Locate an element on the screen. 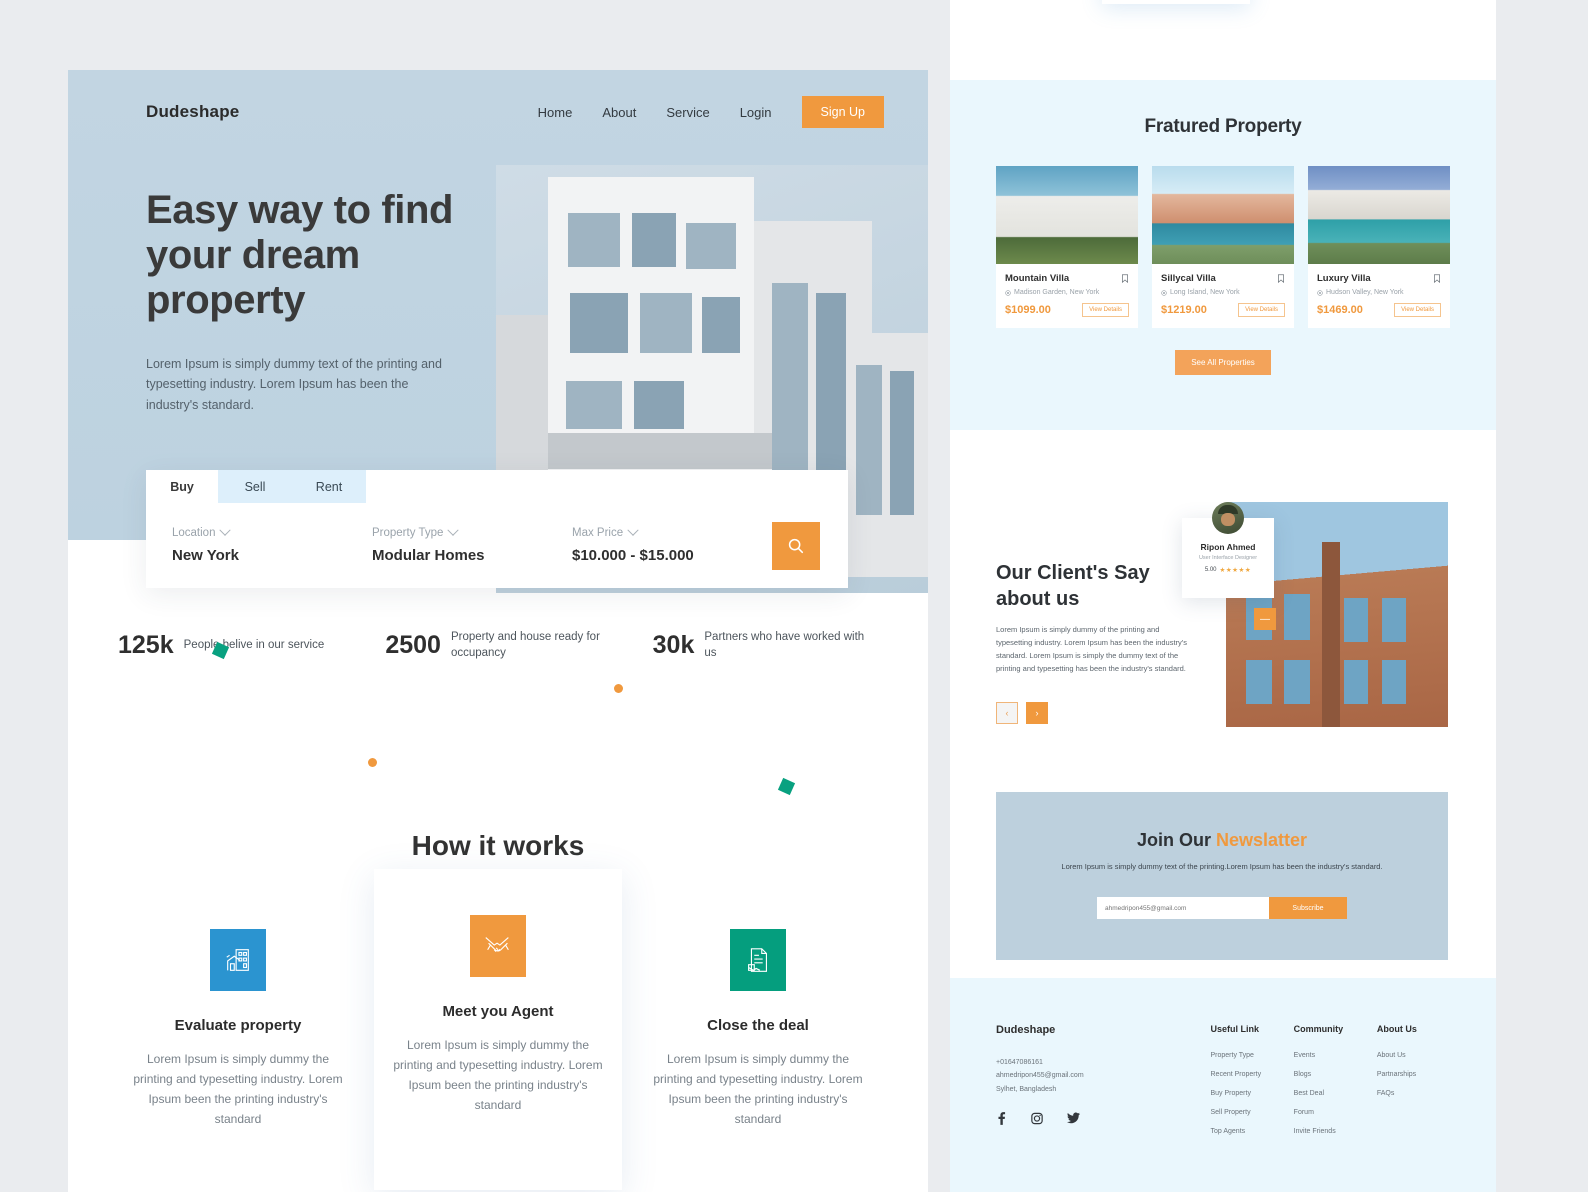  footer-link: FAQs is located at coordinates (1413, 1093).